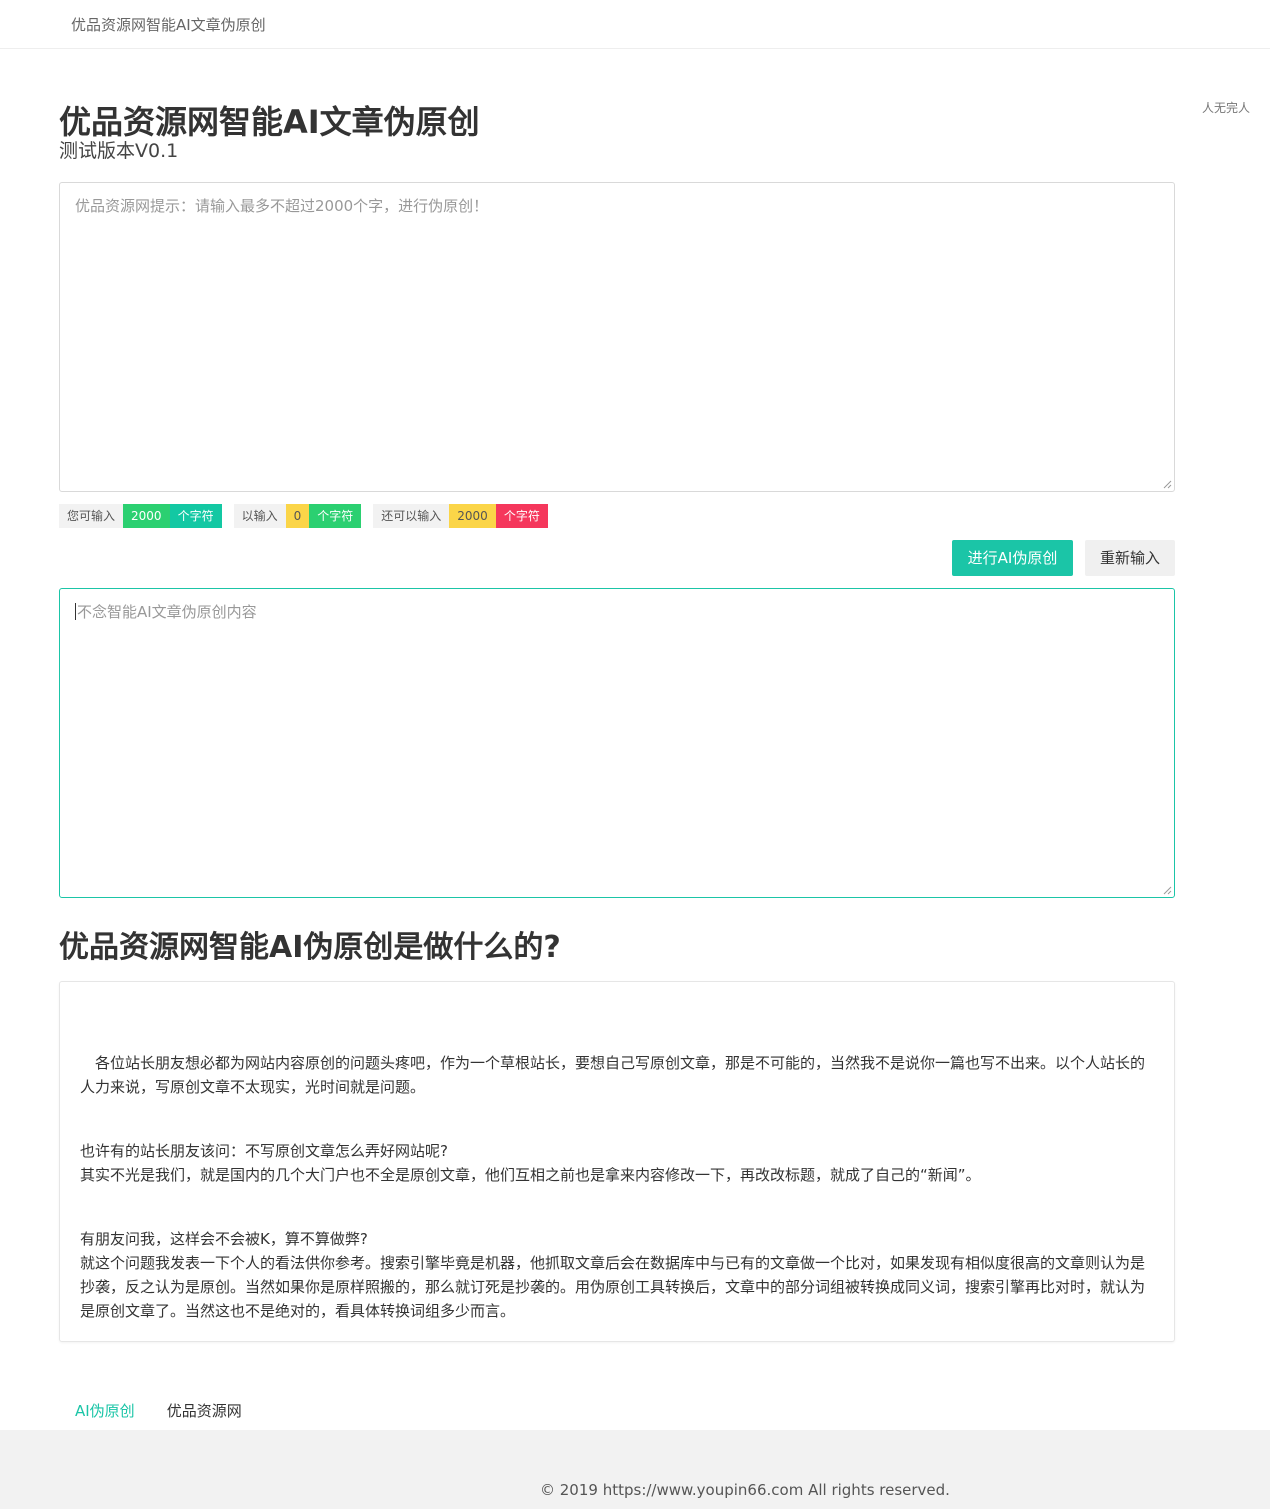  I want to click on side-note: 人无完人, so click(1225, 108).